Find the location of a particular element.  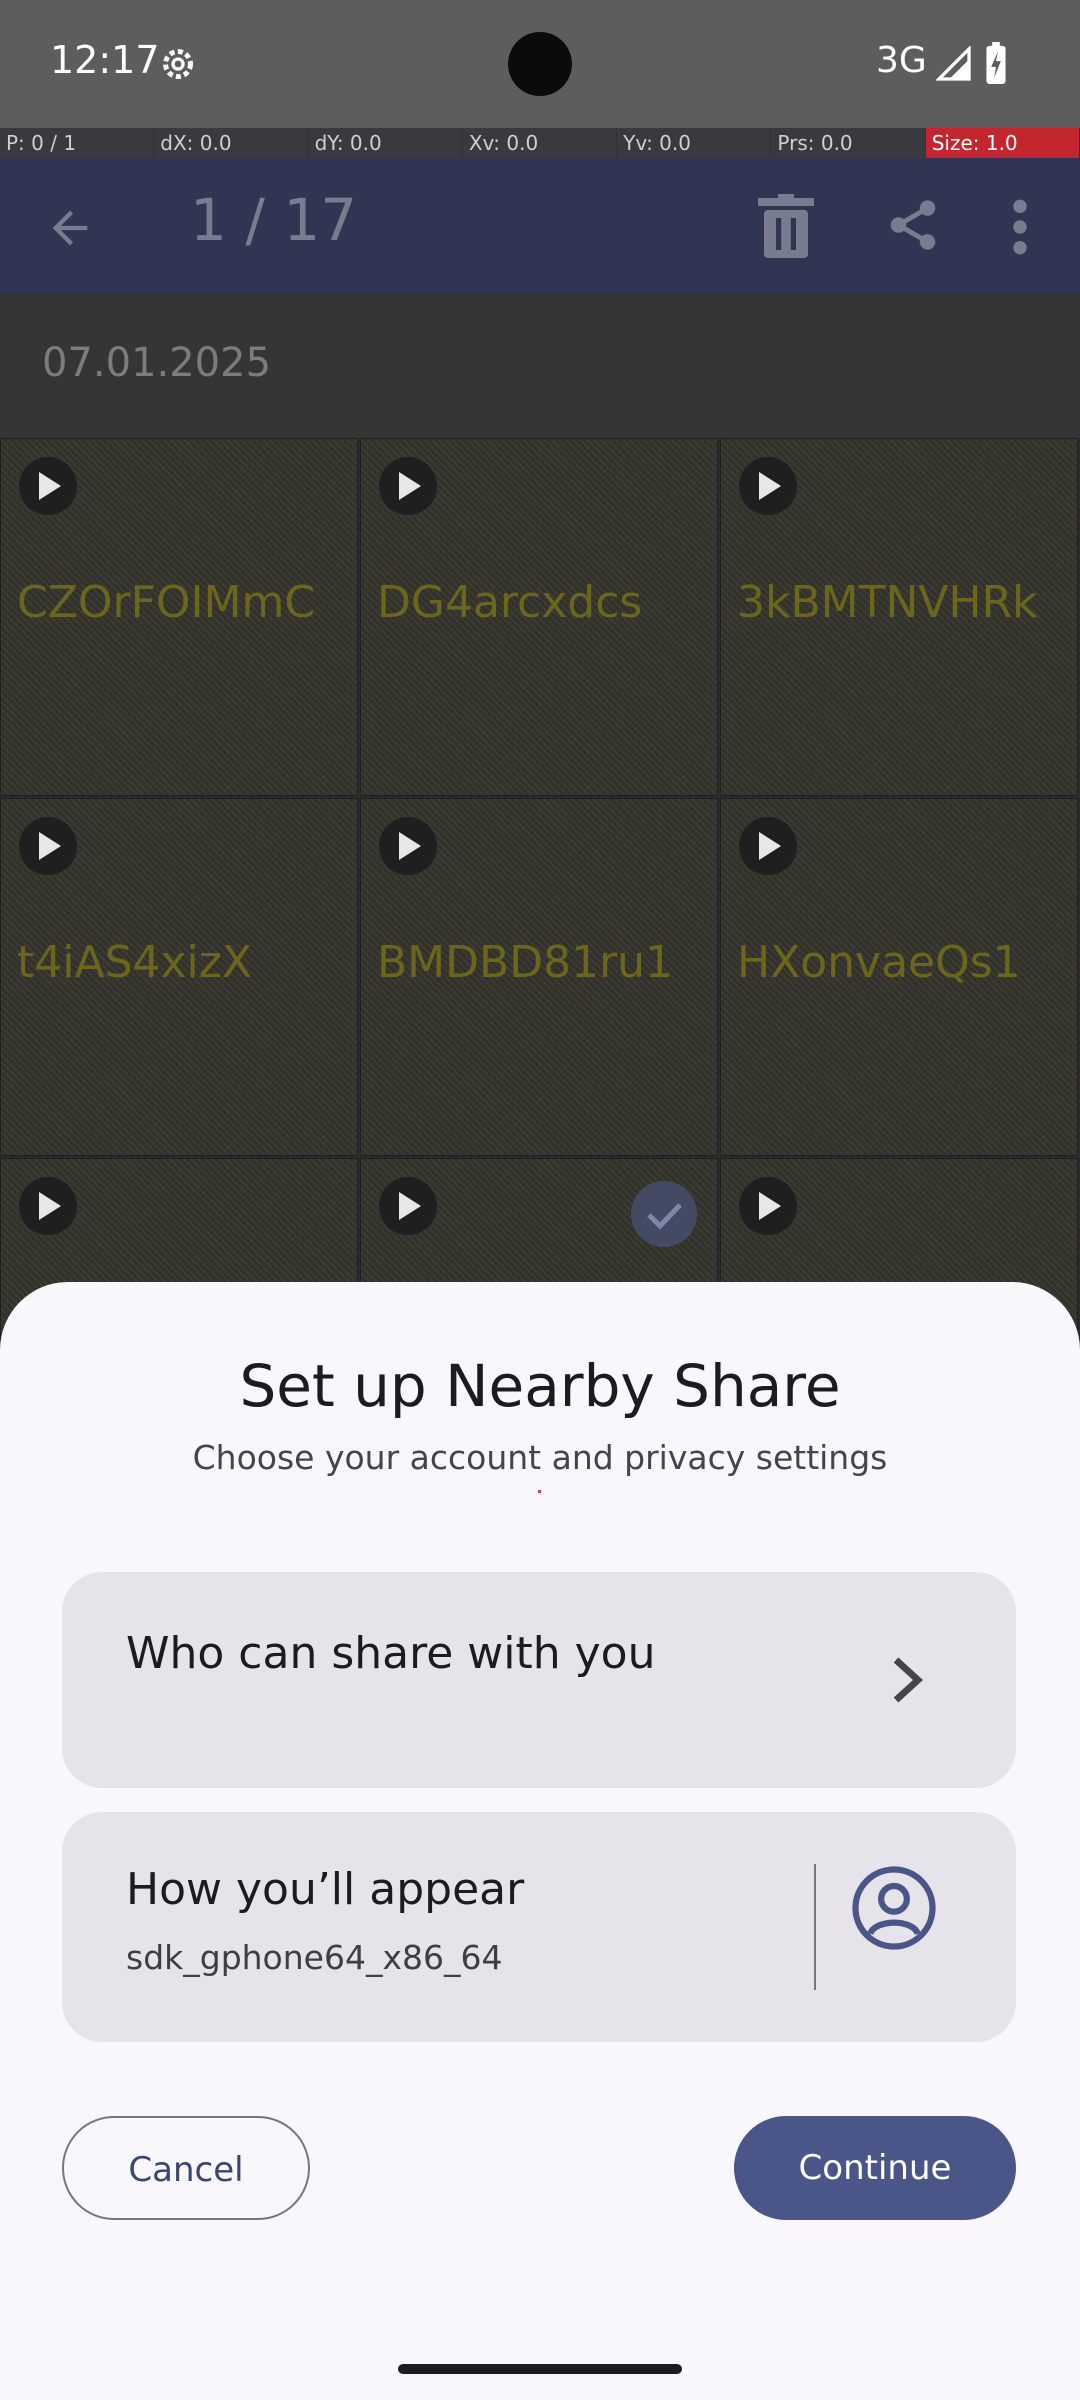

pointer-count: P: 0 / 1 is located at coordinates (77, 143).